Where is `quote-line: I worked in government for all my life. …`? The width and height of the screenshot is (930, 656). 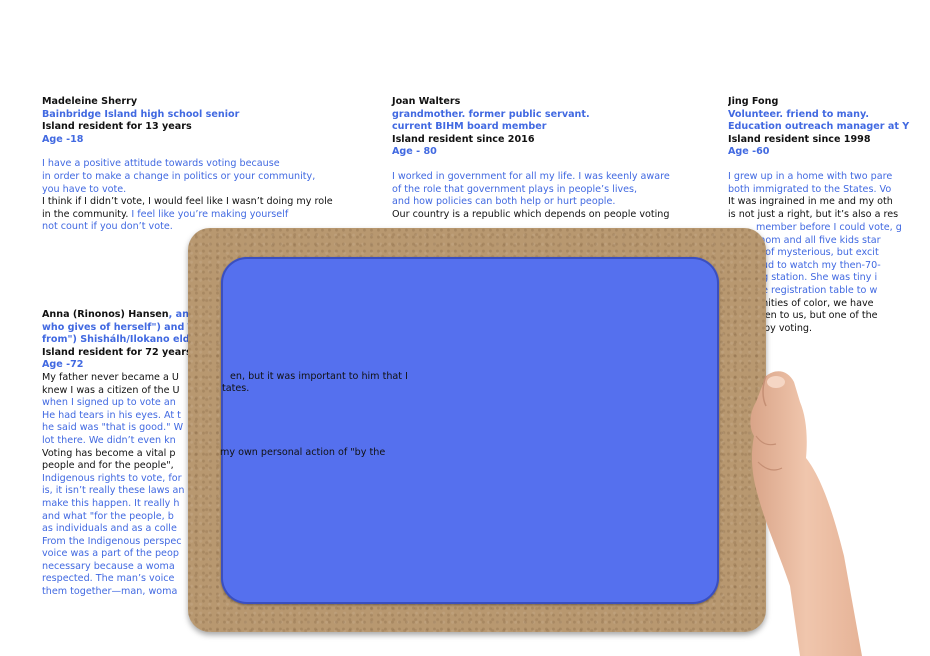
quote-line: I worked in government for all my life. … is located at coordinates (531, 176).